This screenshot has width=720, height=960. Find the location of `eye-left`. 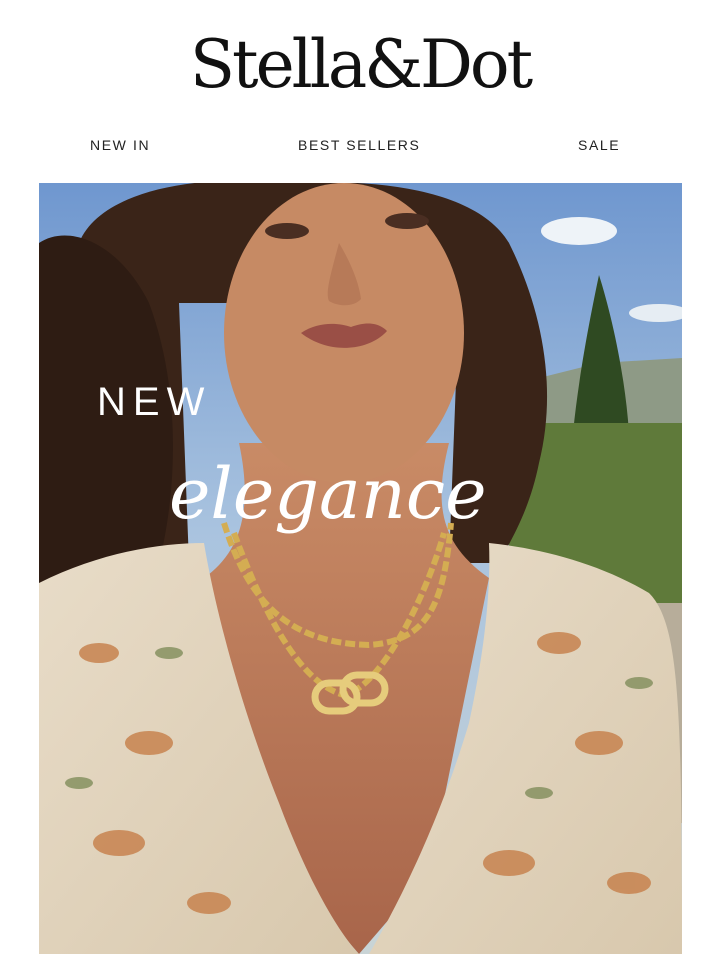

eye-left is located at coordinates (287, 231).